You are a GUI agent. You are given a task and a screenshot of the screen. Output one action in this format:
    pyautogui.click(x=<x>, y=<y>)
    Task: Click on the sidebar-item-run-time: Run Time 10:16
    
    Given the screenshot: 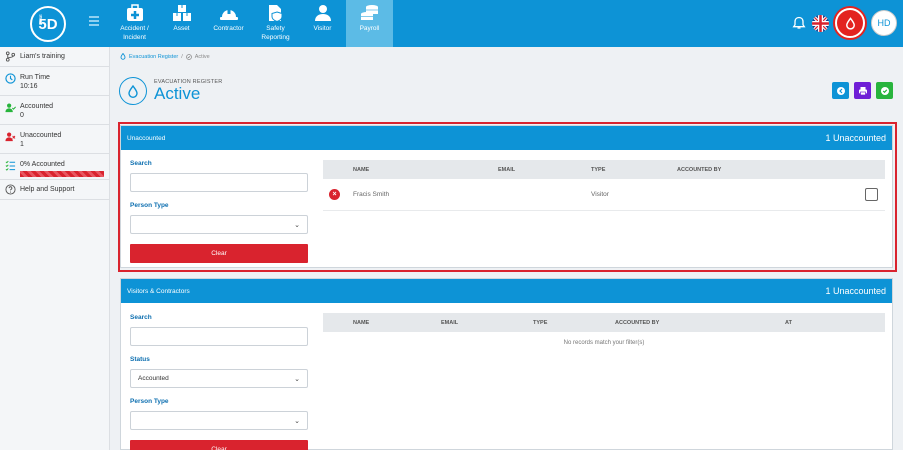 What is the action you would take?
    pyautogui.click(x=54, y=81)
    